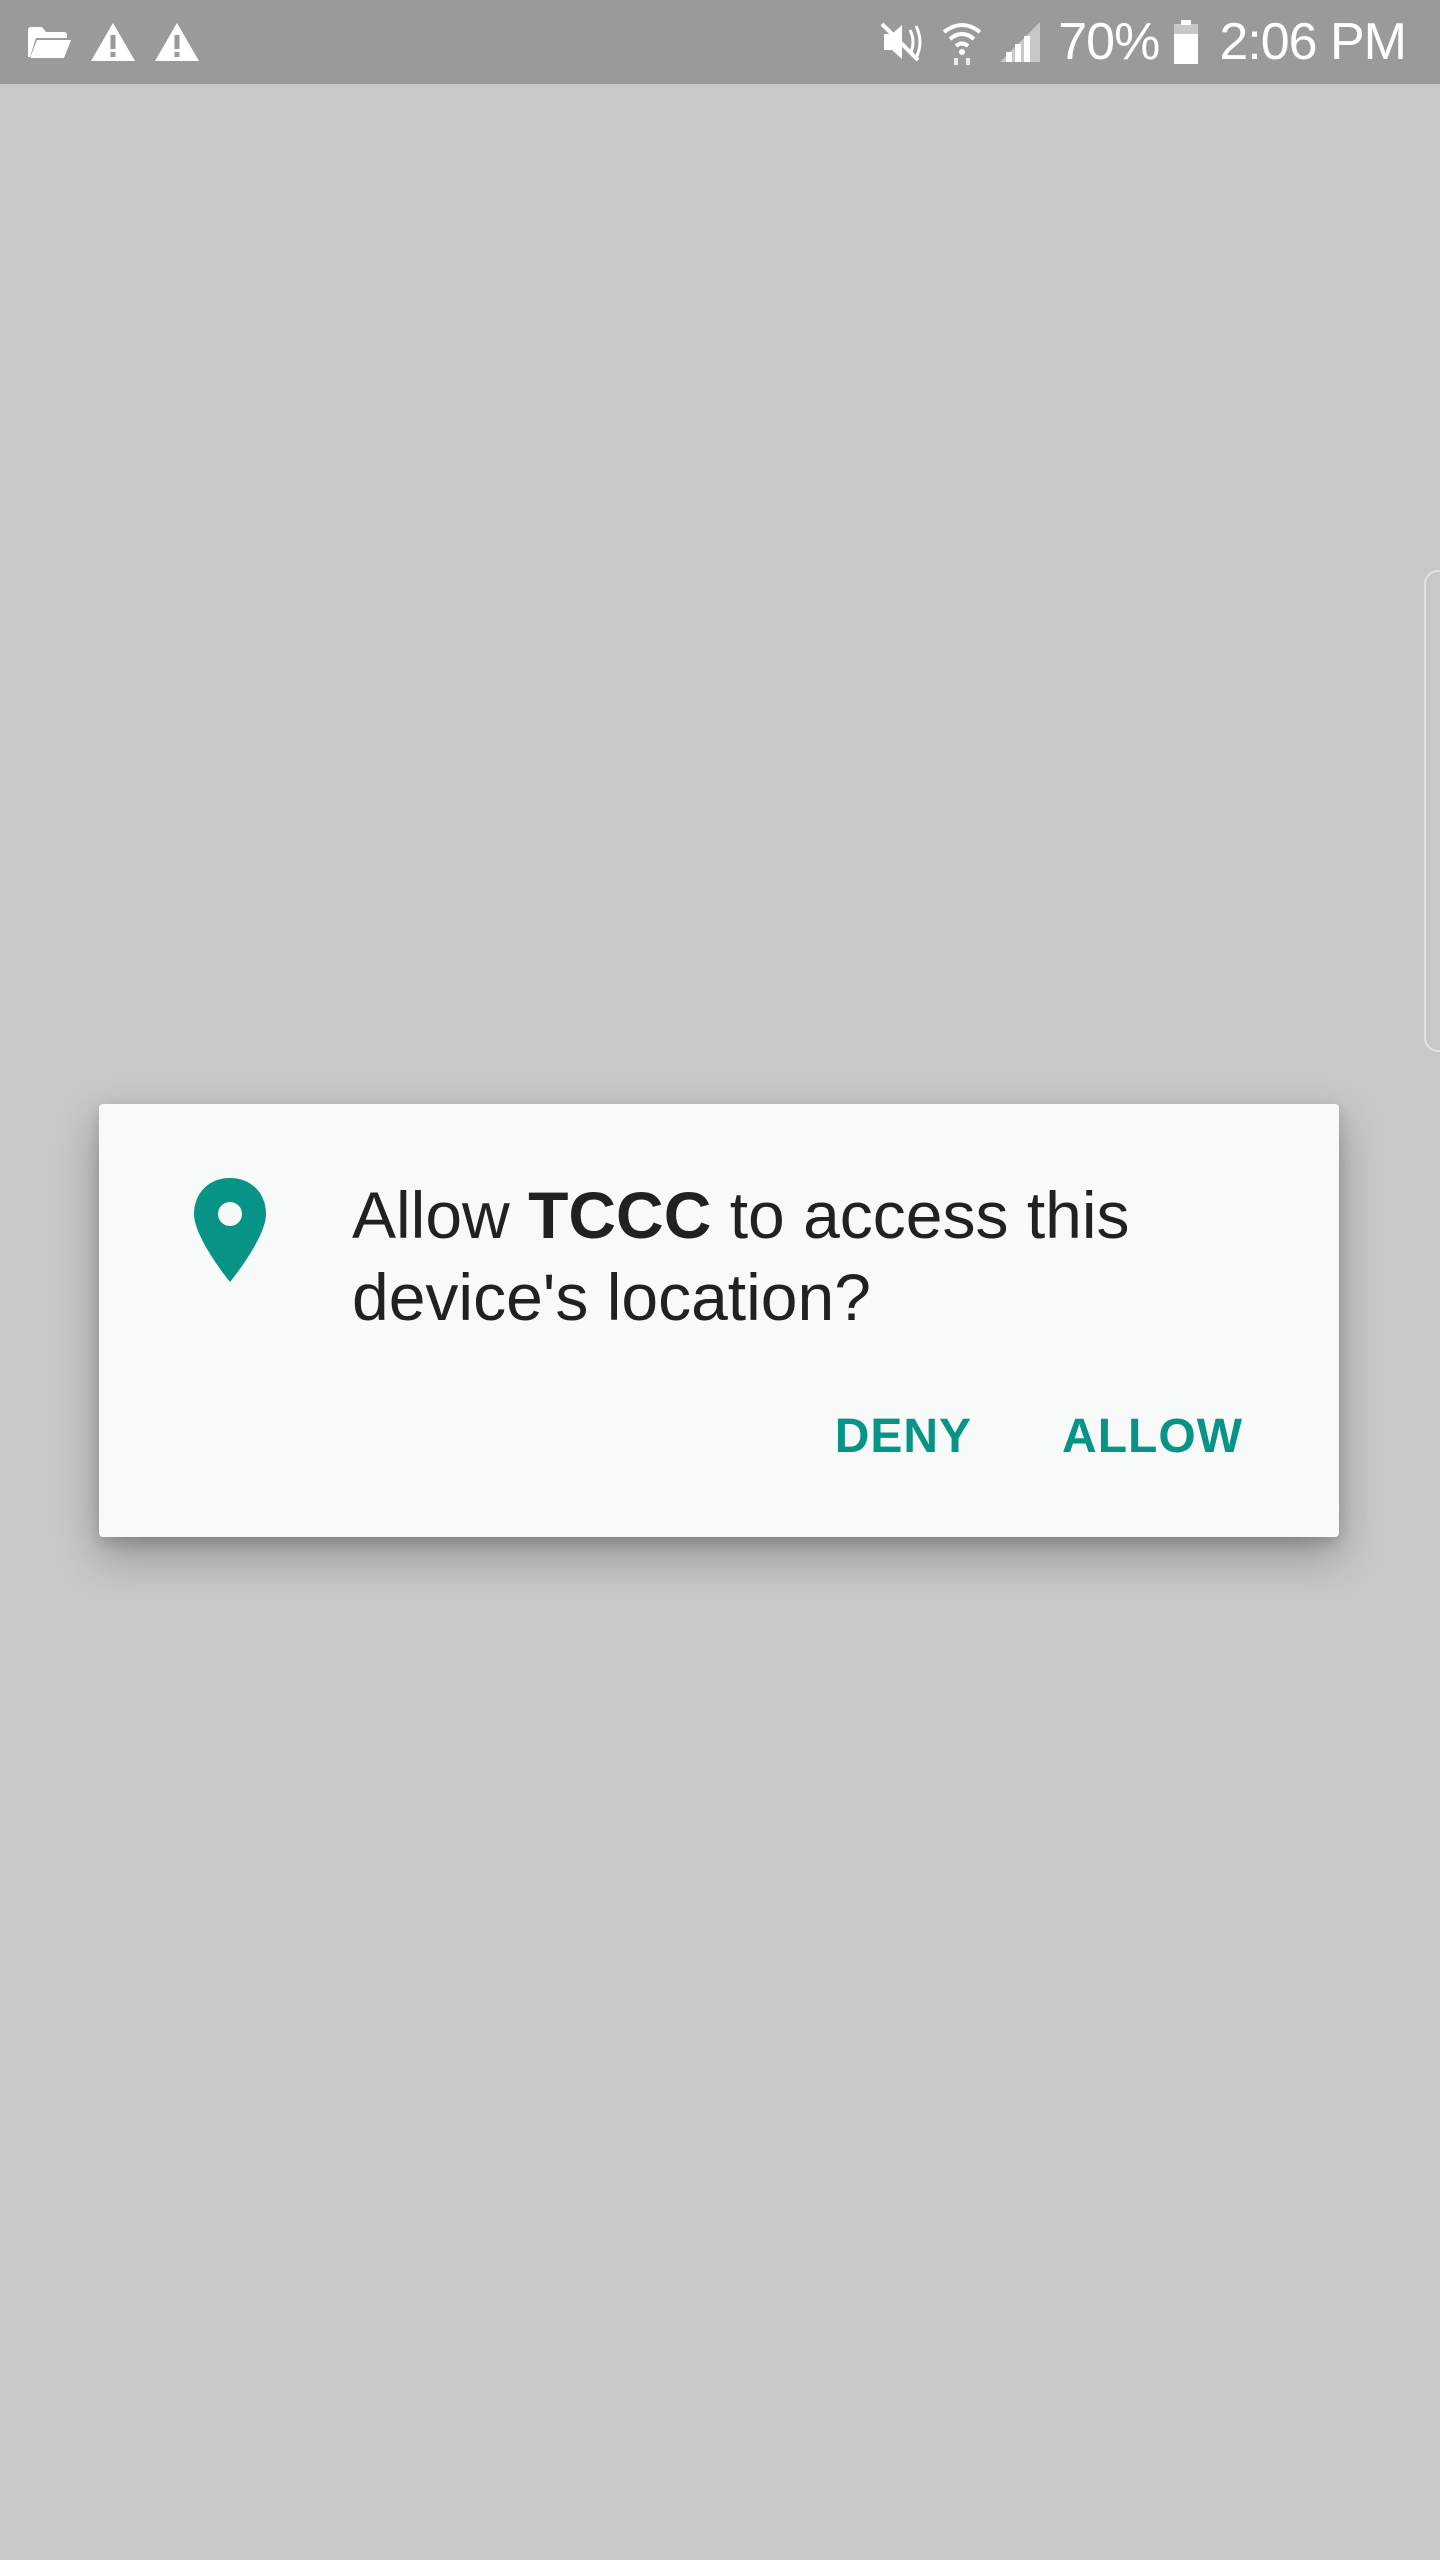 This screenshot has height=2560, width=1440. Describe the element at coordinates (440, 1215) in the screenshot. I see `message-prefix: Allow` at that location.